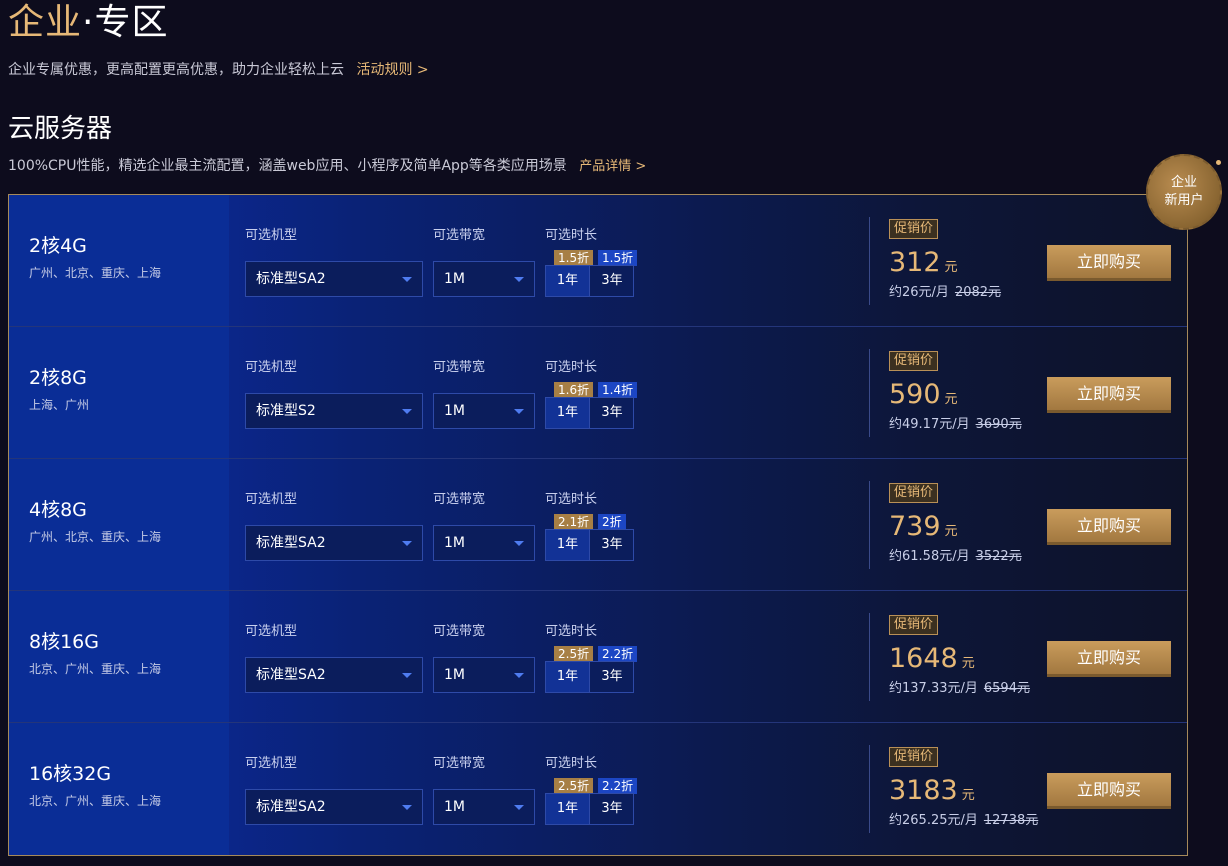  I want to click on promo-price: 3183 元, so click(932, 793).